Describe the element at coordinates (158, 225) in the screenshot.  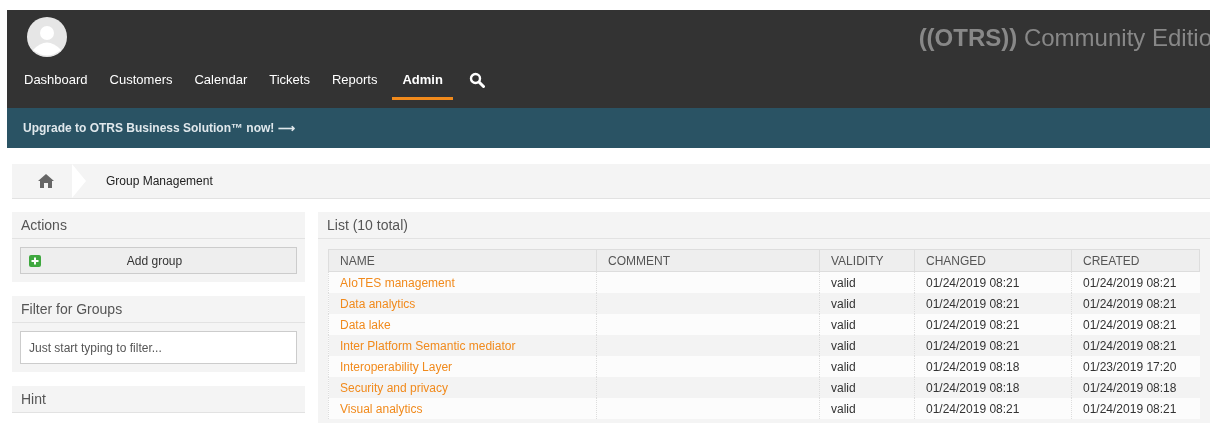
I see `panel-title: Actions` at that location.